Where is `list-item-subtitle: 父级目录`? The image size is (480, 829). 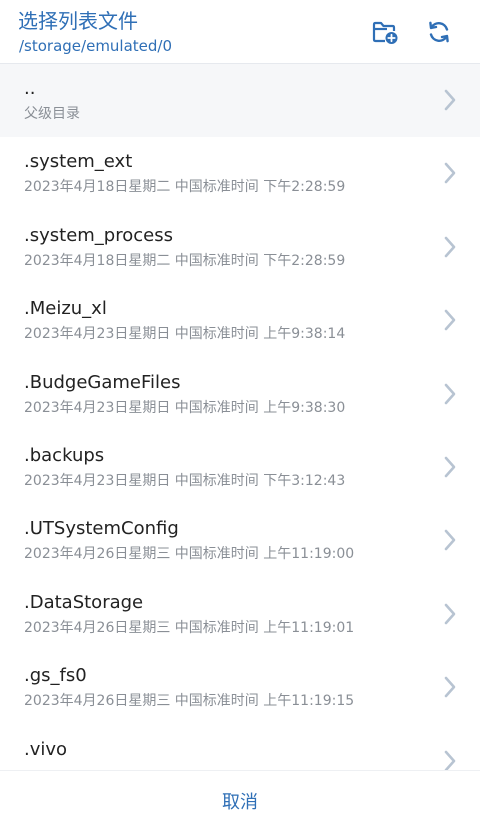 list-item-subtitle: 父级目录 is located at coordinates (52, 114).